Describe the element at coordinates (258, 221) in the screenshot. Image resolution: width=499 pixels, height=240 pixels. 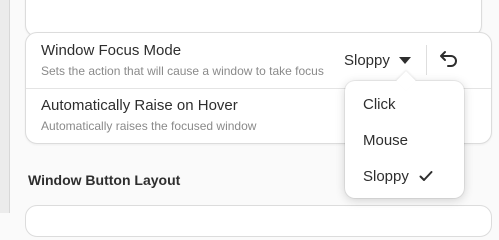
I see `settings-group-button-layout` at that location.